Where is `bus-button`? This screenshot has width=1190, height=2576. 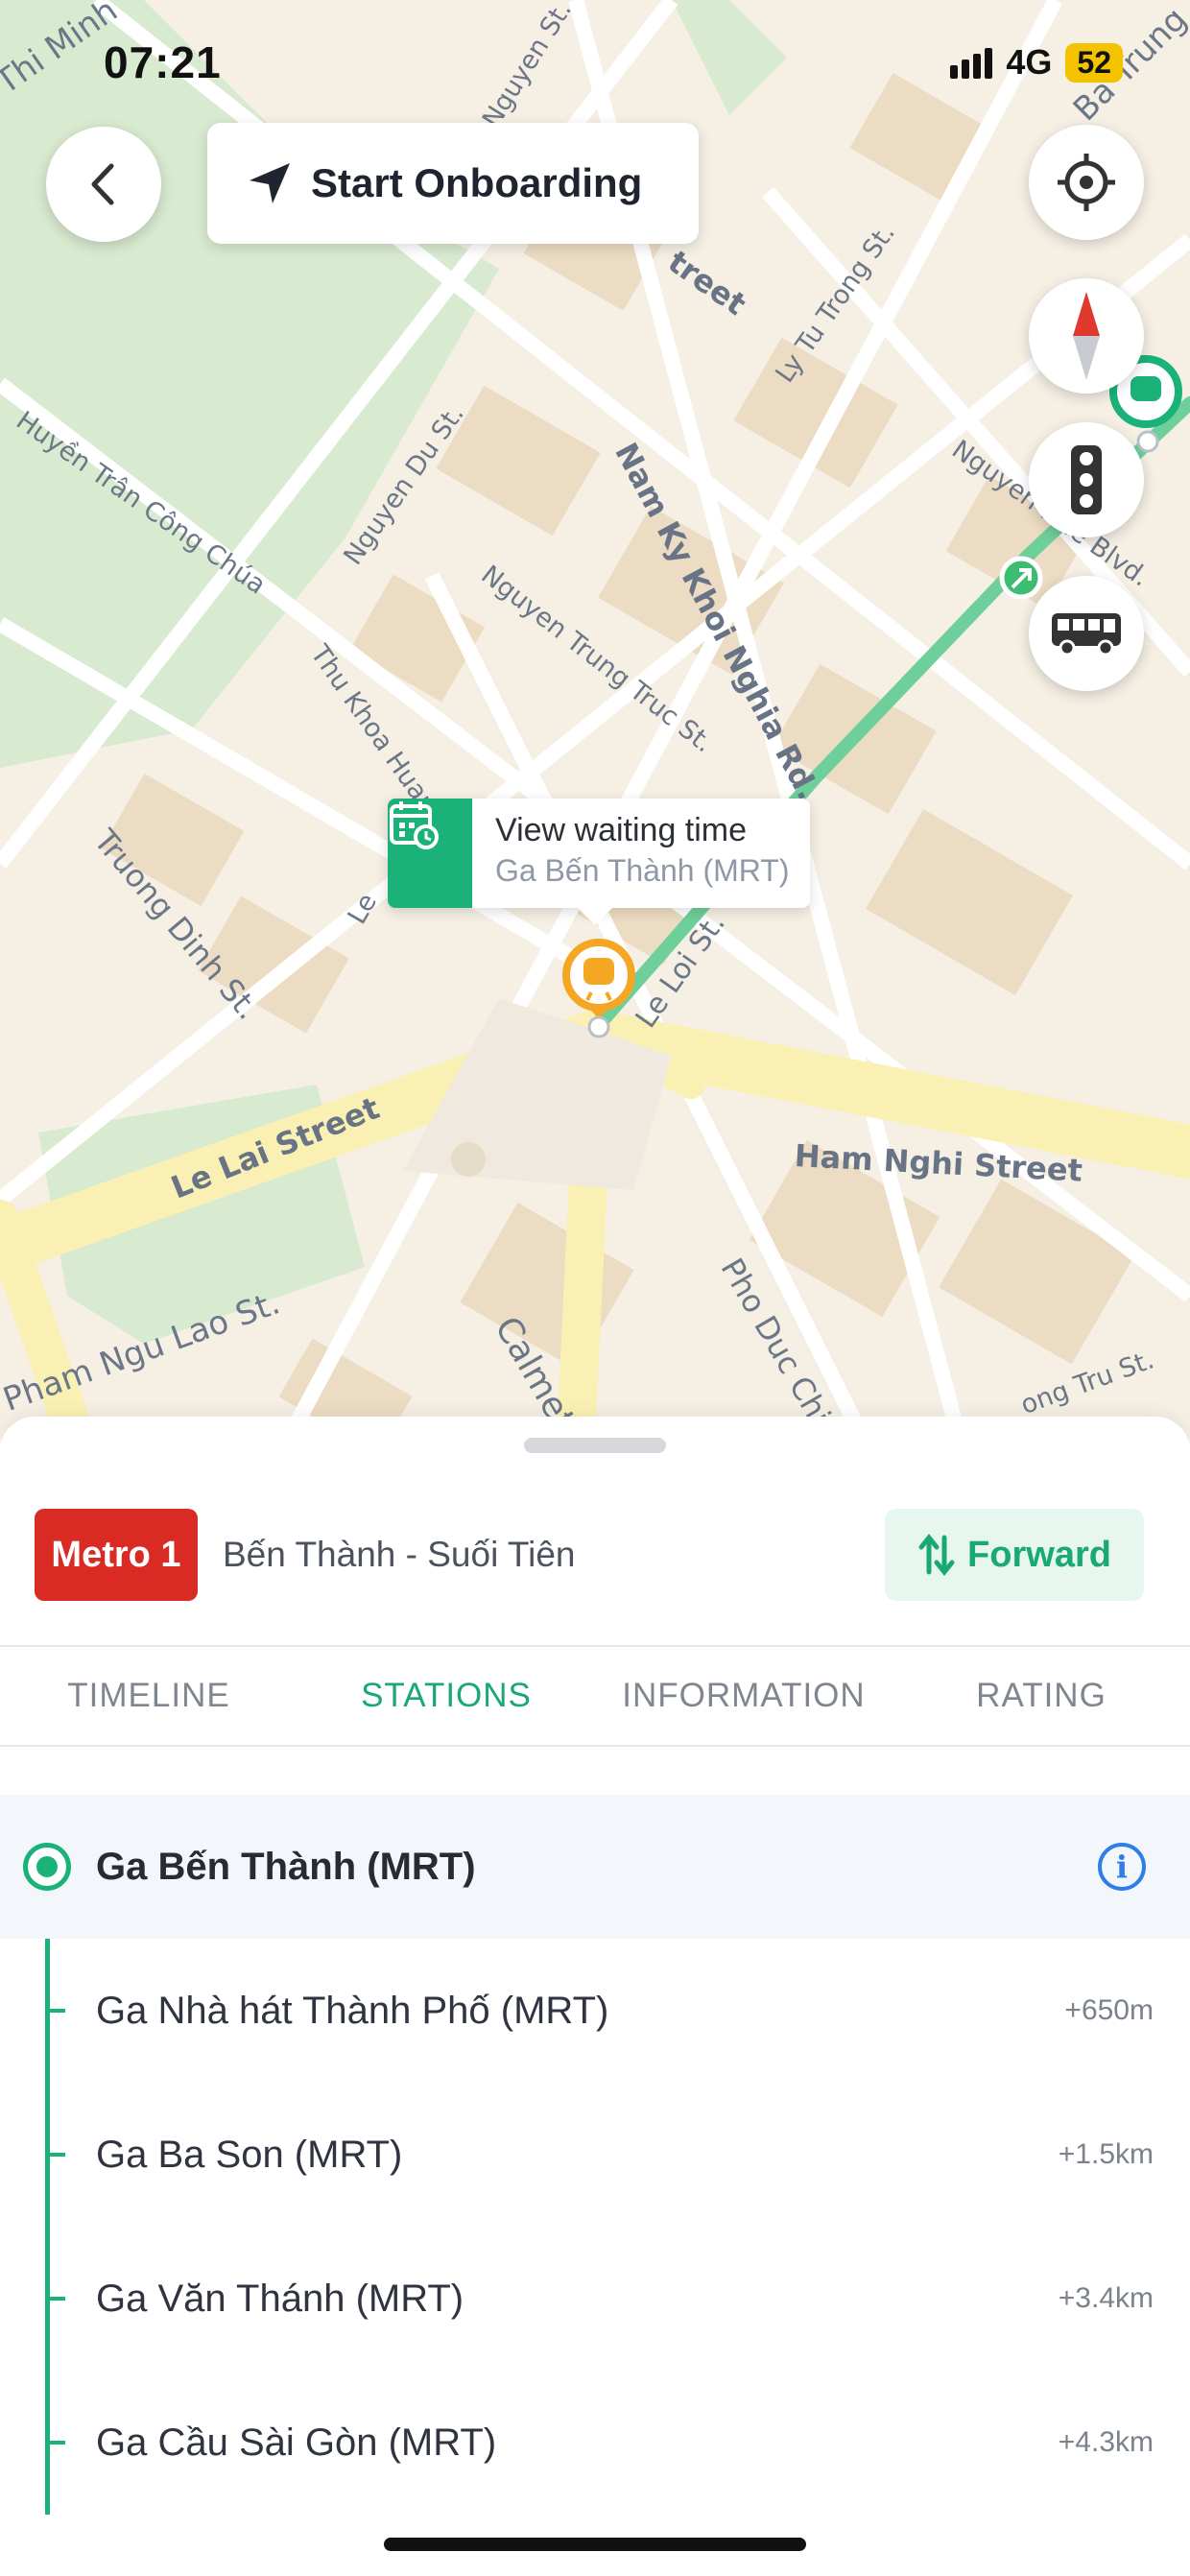 bus-button is located at coordinates (1086, 633).